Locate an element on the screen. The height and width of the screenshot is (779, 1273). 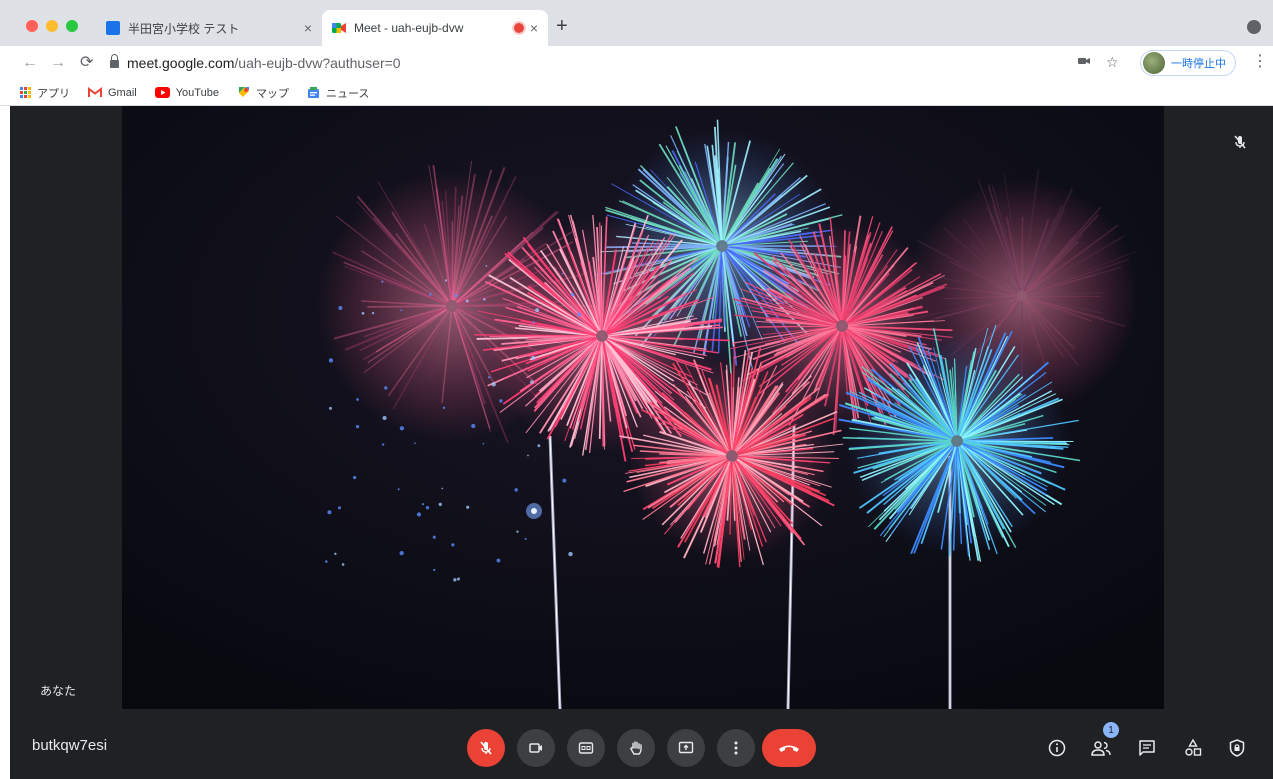
url-path: /uah-eujb-dvw?authuser=0 is located at coordinates (317, 63).